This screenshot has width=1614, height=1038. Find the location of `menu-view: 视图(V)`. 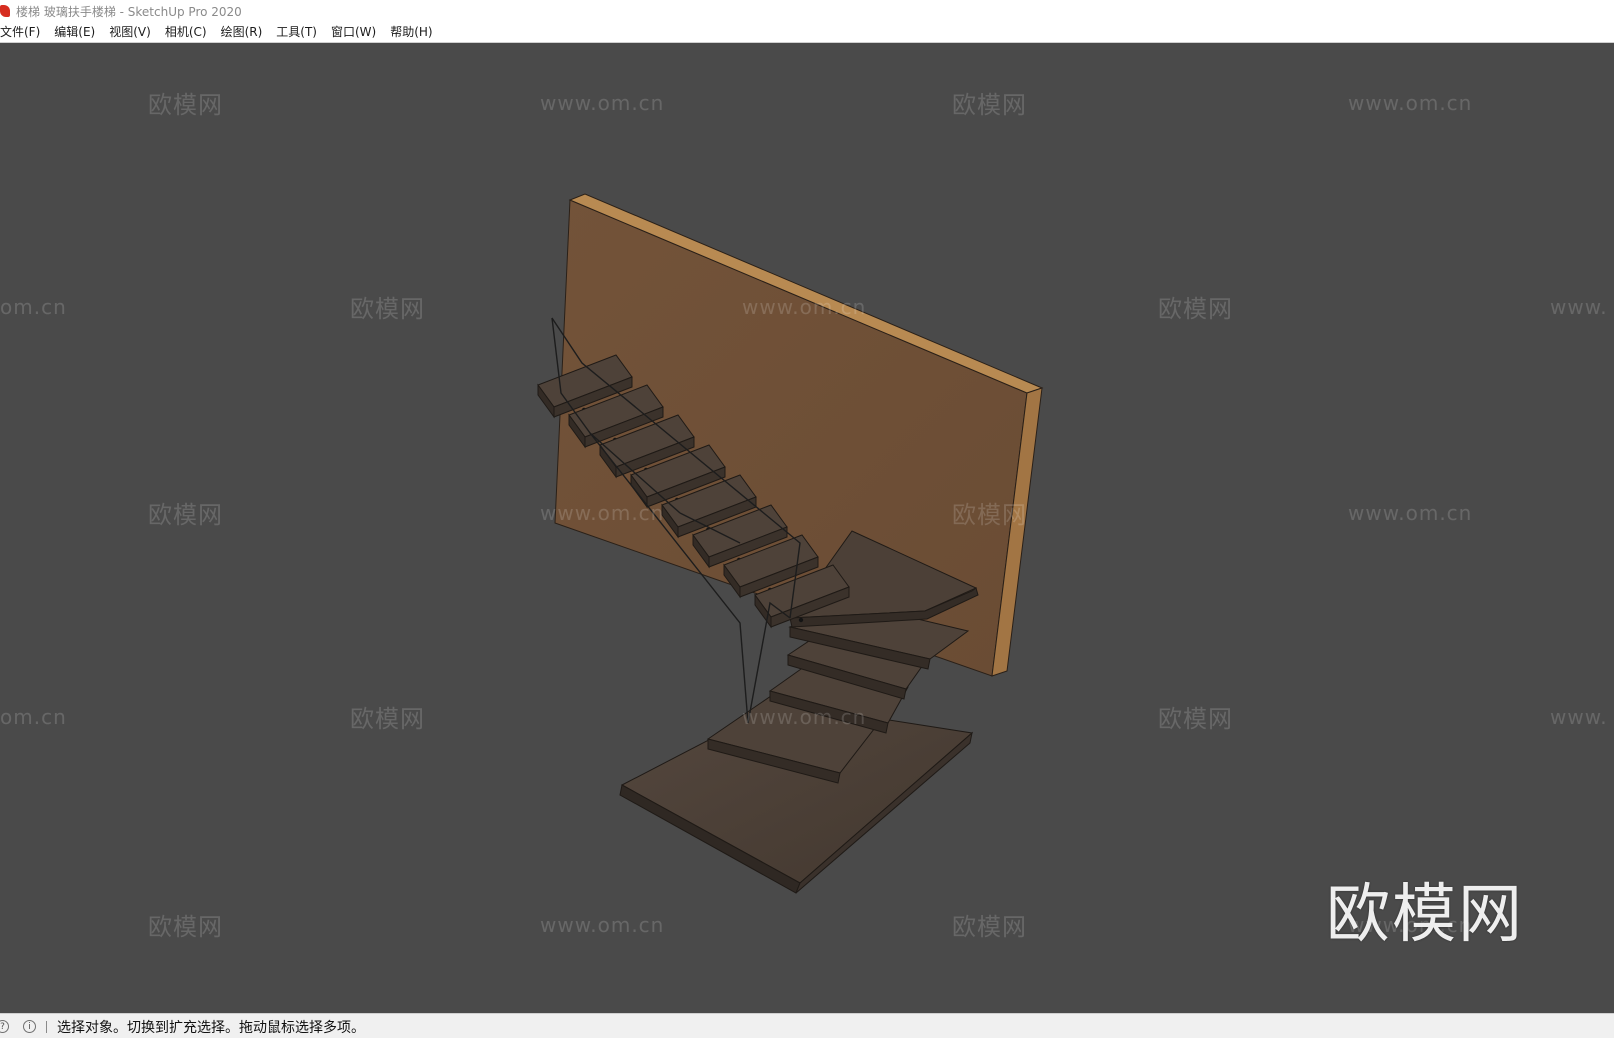

menu-view: 视图(V) is located at coordinates (130, 32).